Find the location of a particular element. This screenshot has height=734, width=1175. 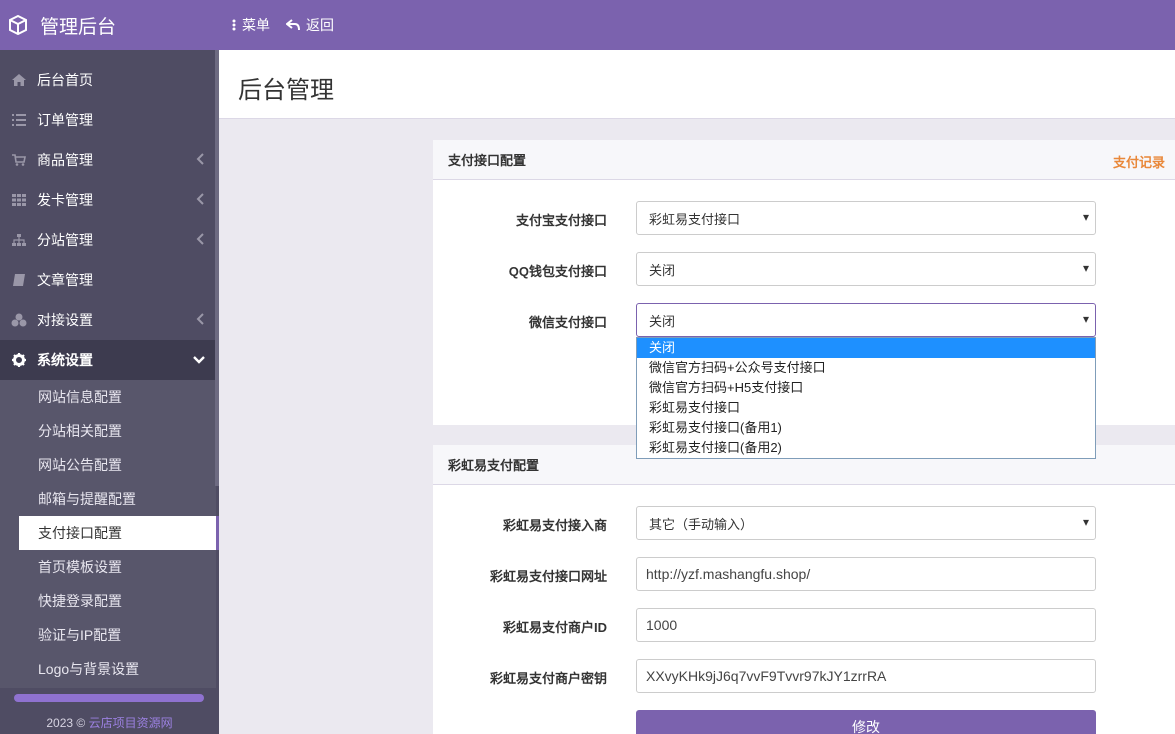

dropdown-option: 微信官方扫码+H5支付接口 is located at coordinates (866, 388).